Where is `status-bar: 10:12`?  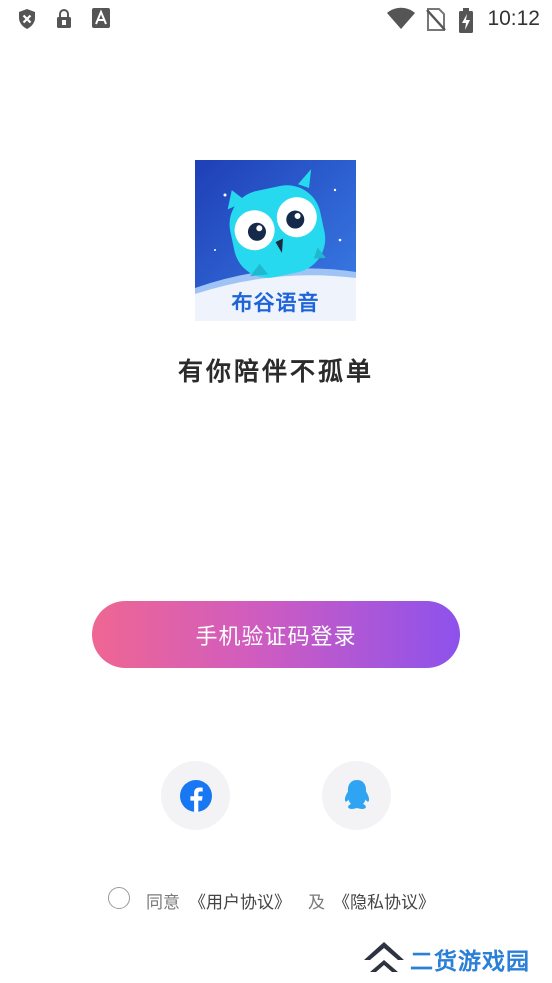 status-bar: 10:12 is located at coordinates (276, 20).